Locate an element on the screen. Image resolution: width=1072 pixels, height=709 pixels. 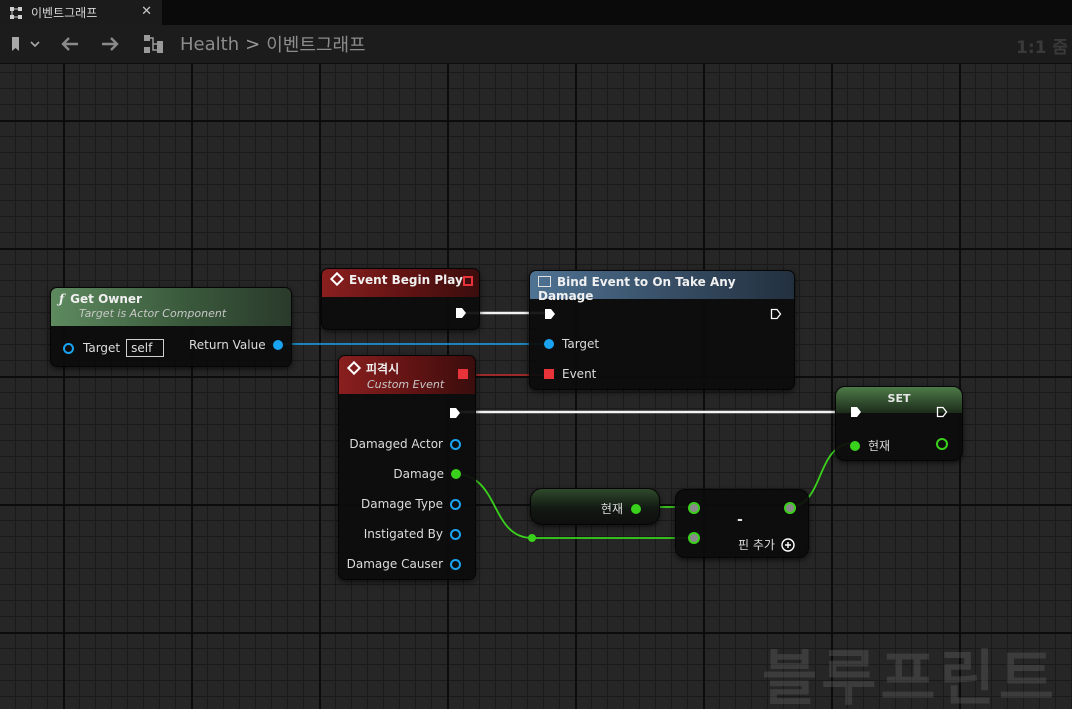
subtract-operator: - is located at coordinates (740, 520).